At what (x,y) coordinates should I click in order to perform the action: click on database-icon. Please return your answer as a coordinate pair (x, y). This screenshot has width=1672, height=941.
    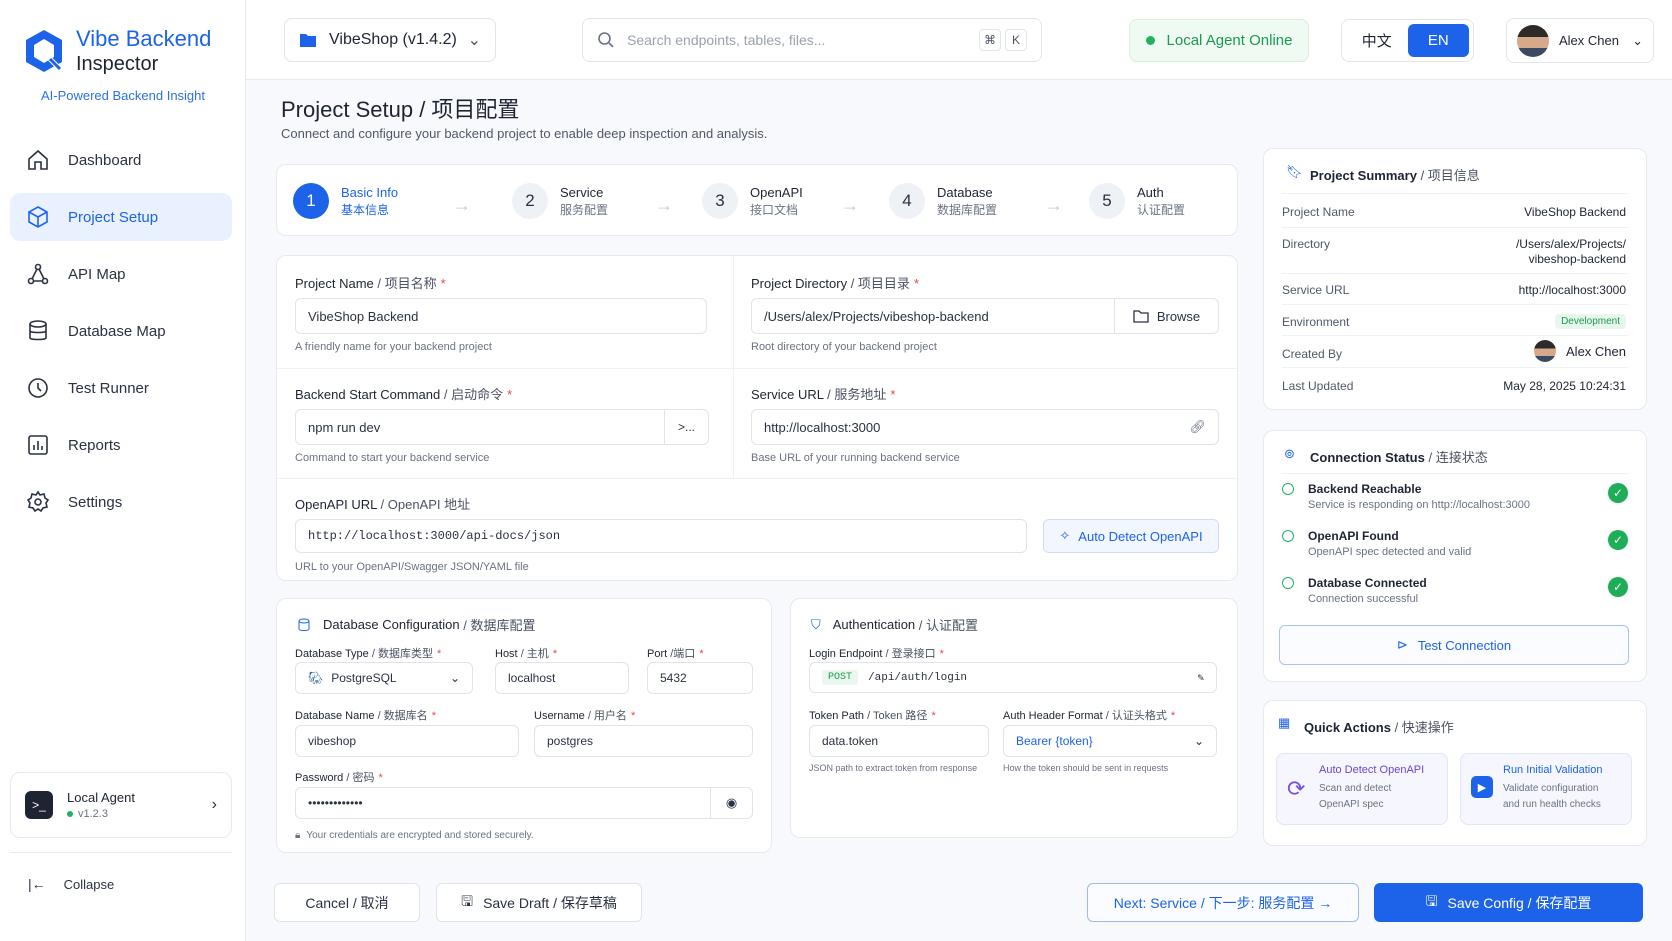
    Looking at the image, I should click on (304, 624).